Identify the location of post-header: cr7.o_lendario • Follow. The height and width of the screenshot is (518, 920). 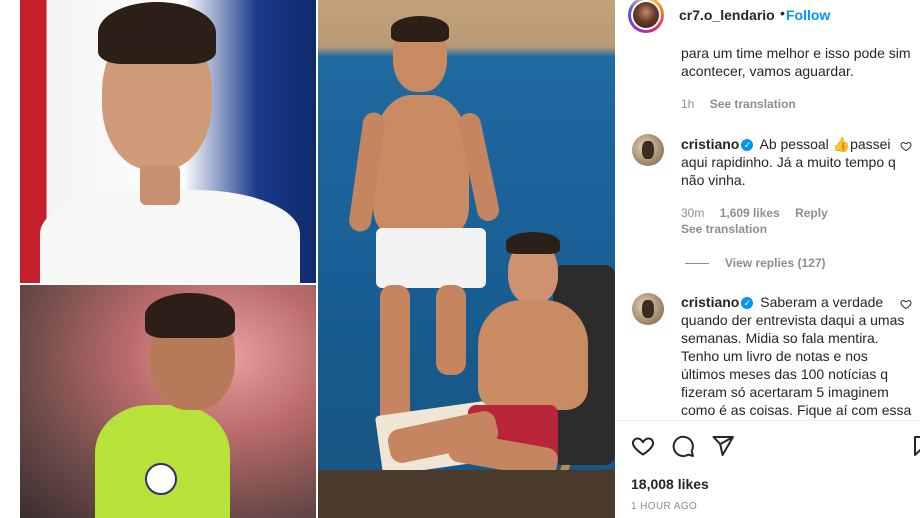
(767, 17).